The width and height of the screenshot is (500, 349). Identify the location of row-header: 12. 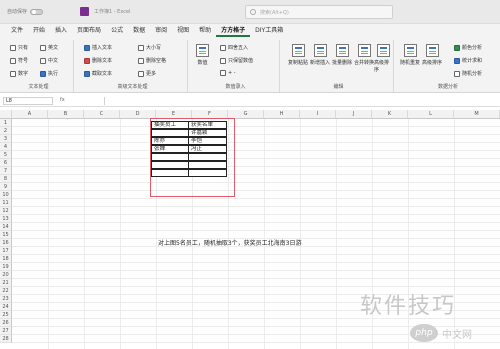
(6, 211).